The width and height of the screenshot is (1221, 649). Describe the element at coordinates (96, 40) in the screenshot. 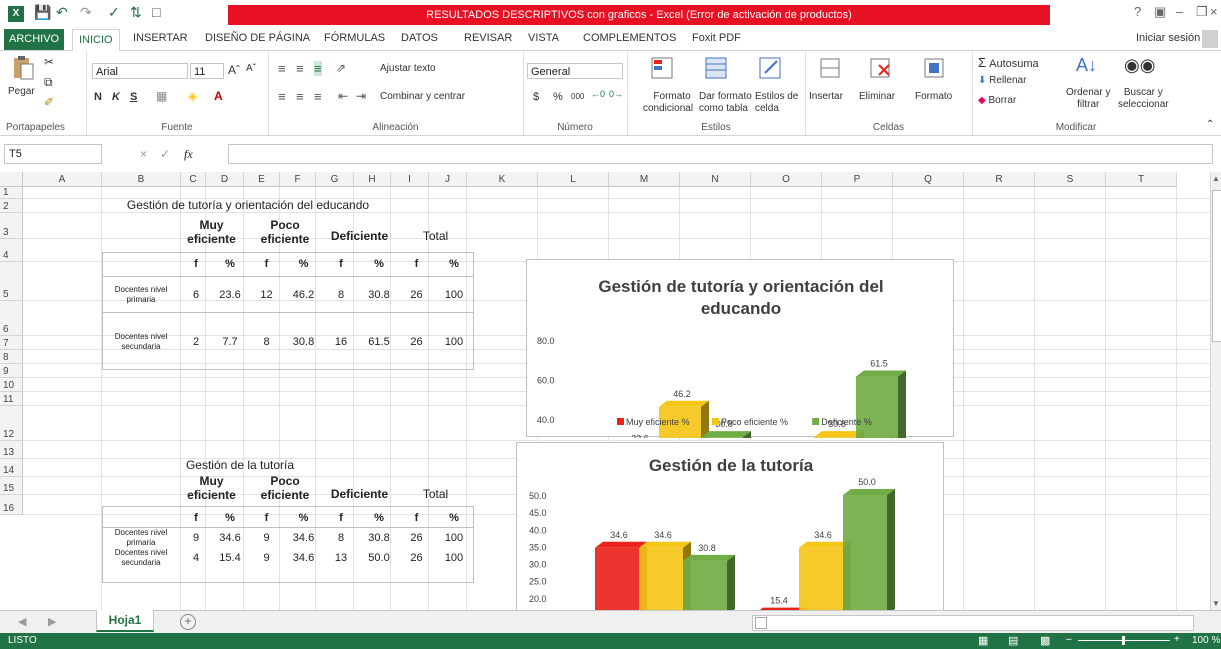

I see `tab-home: INICIO` at that location.